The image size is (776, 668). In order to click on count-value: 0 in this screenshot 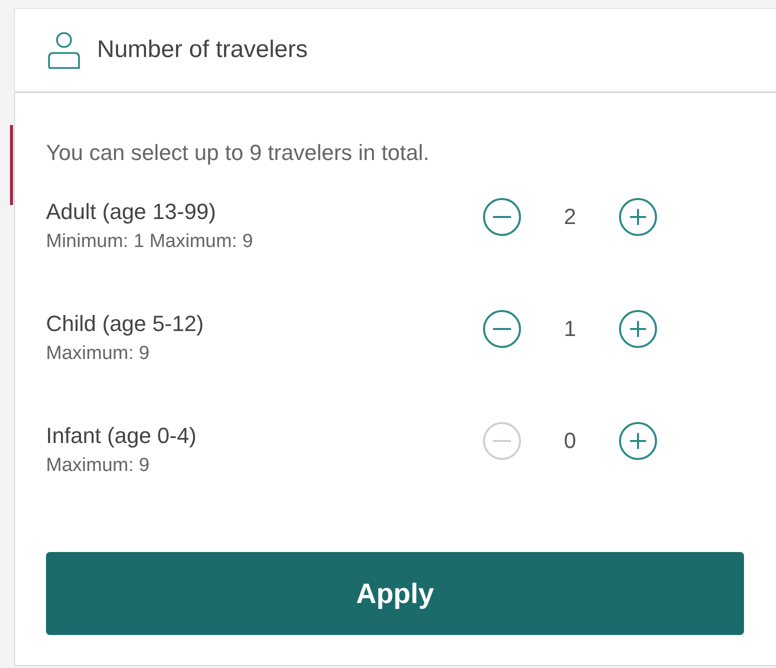, I will do `click(570, 441)`.